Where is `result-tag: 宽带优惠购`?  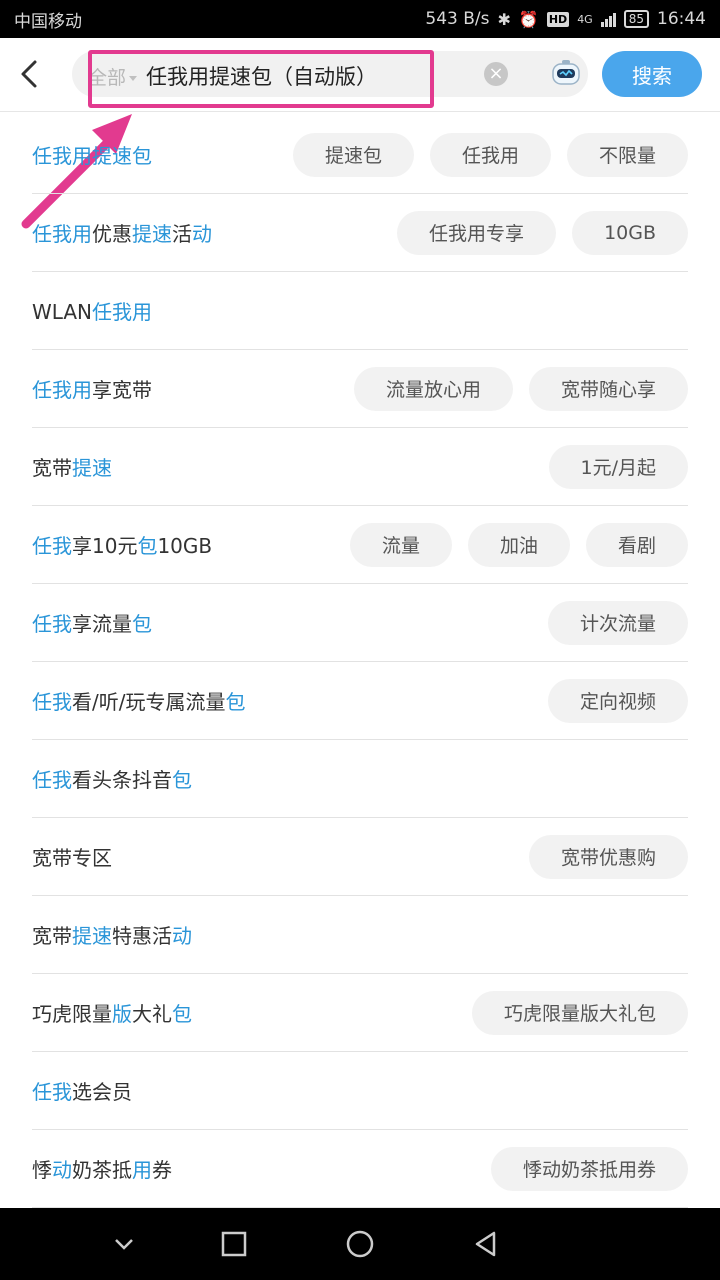 result-tag: 宽带优惠购 is located at coordinates (608, 856).